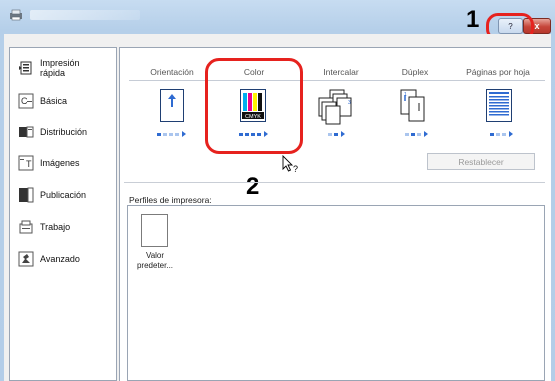 Image resolution: width=555 pixels, height=381 pixels. Describe the element at coordinates (499, 105) in the screenshot. I see `pages-per-sheet-icon` at that location.